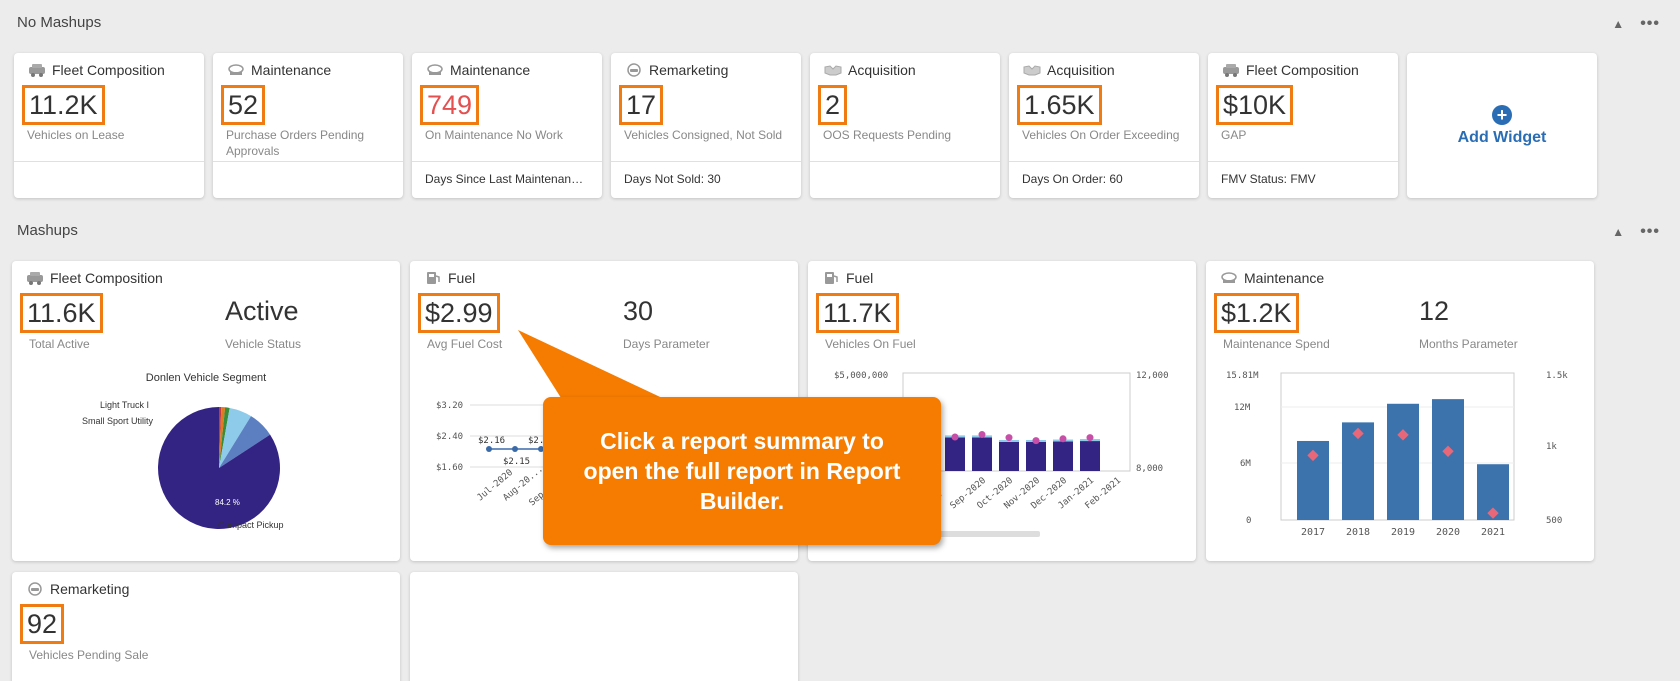 This screenshot has height=681, width=1680. I want to click on kpi-widget-card: Fleet Composition $10K GAP FMV Status, so click(1303, 125).